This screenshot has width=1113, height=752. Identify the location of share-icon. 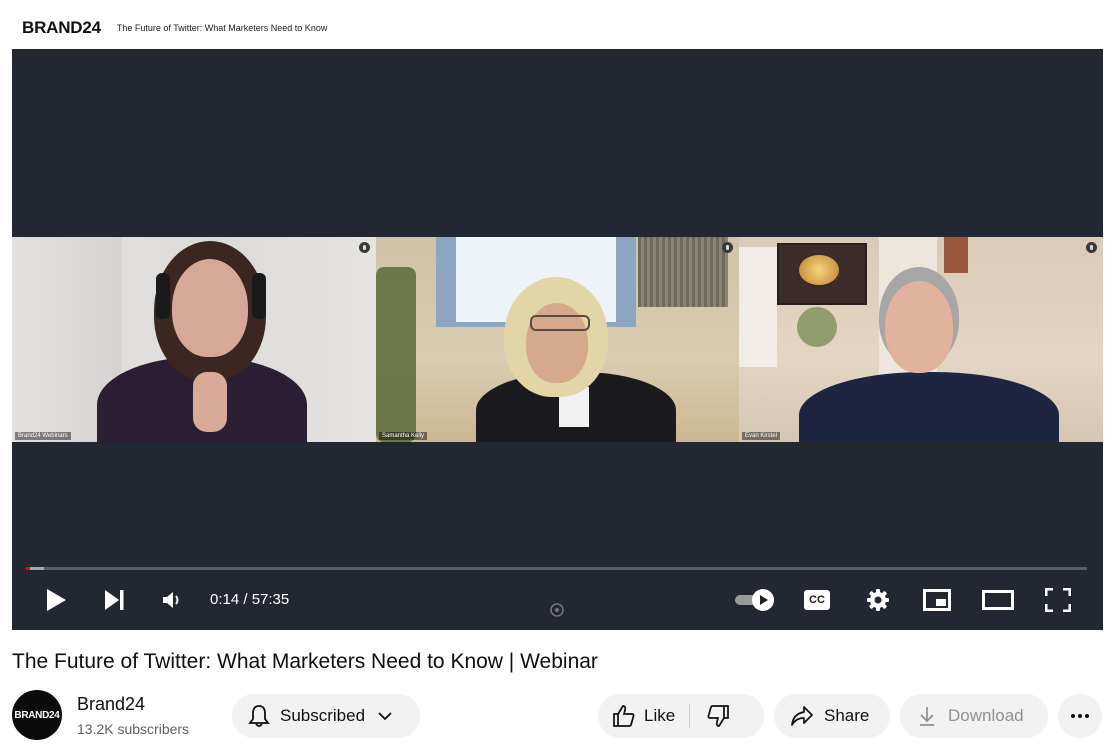
(802, 716).